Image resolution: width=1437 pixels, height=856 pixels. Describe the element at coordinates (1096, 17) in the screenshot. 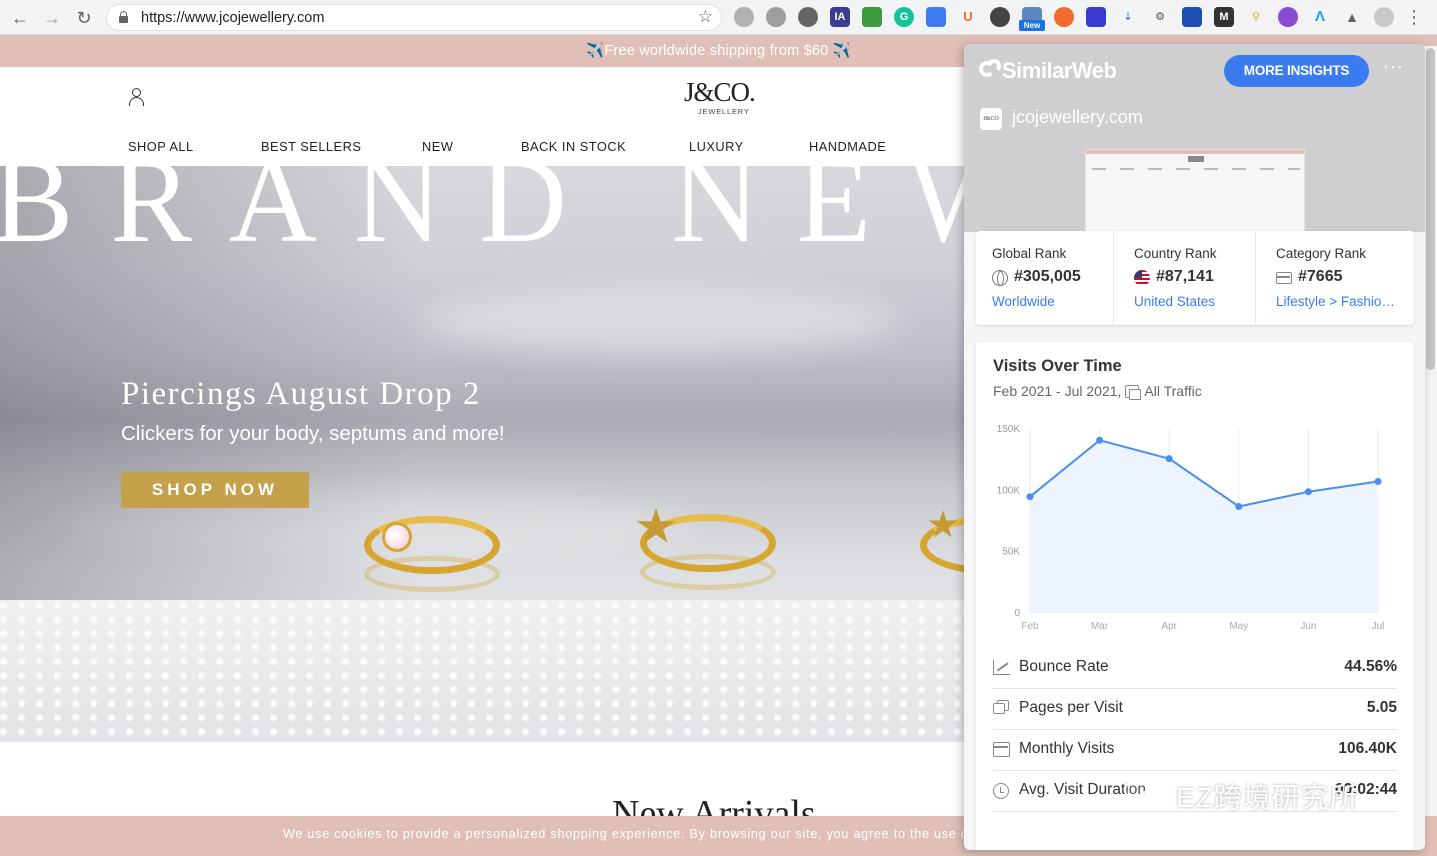

I see `extension-purple-icon` at that location.